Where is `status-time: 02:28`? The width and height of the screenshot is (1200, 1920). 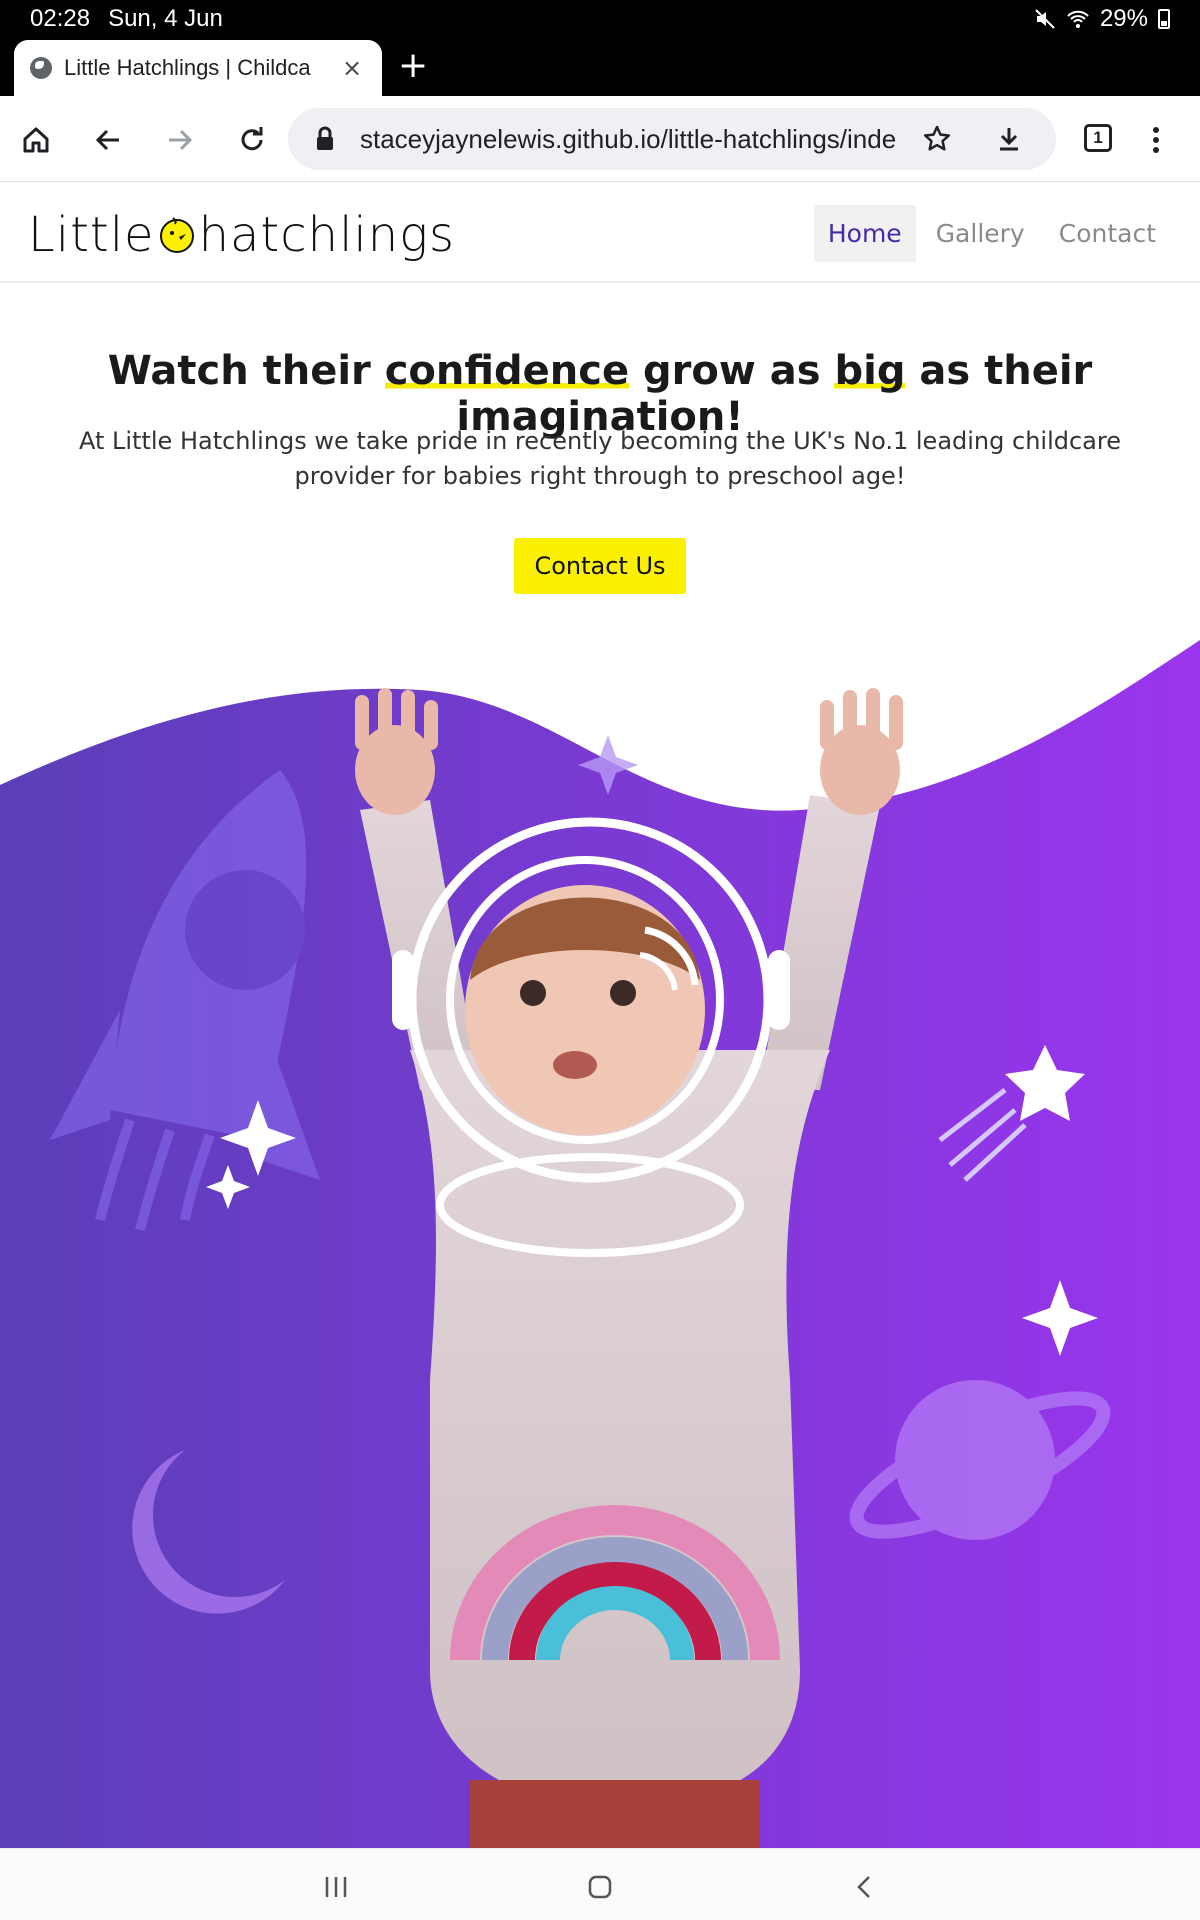 status-time: 02:28 is located at coordinates (60, 18).